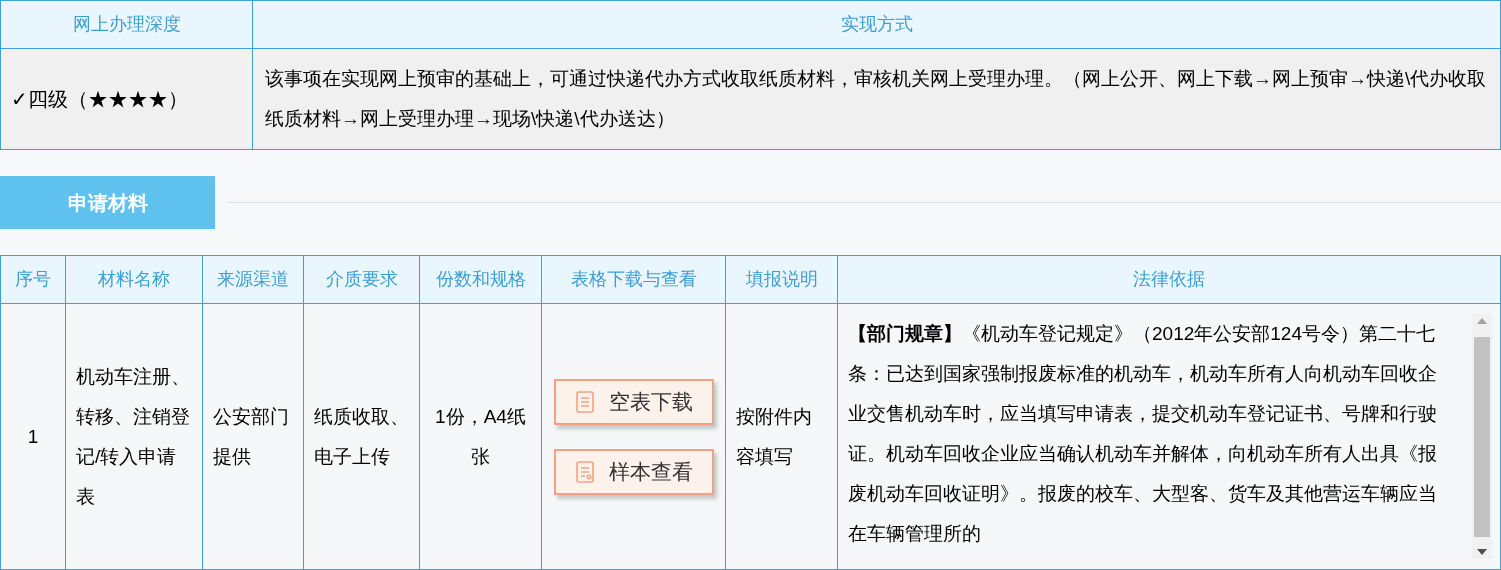 Image resolution: width=1501 pixels, height=570 pixels. I want to click on row-number: 1, so click(33, 436).